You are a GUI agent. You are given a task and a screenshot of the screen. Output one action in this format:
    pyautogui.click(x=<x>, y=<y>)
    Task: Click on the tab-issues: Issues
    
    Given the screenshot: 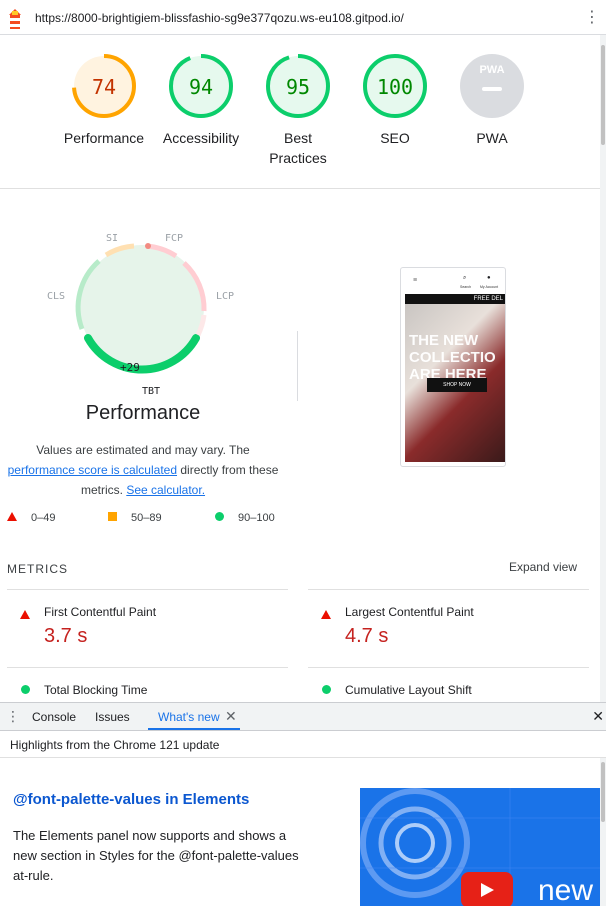 What is the action you would take?
    pyautogui.click(x=112, y=717)
    